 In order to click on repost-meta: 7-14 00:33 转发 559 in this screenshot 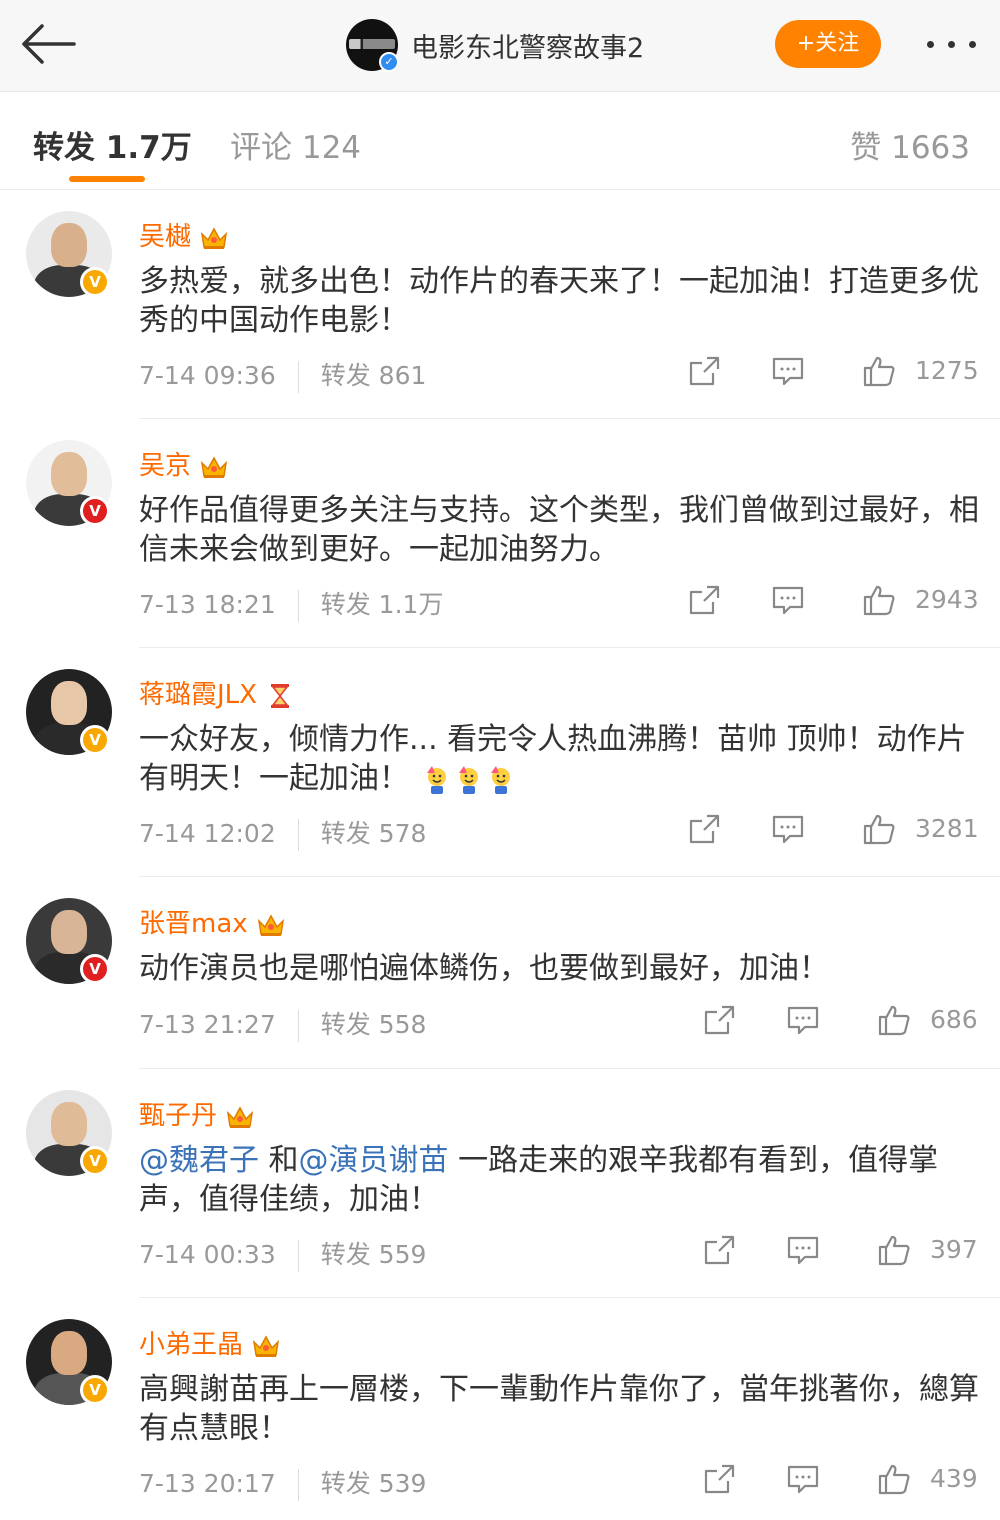, I will do `click(282, 1253)`.